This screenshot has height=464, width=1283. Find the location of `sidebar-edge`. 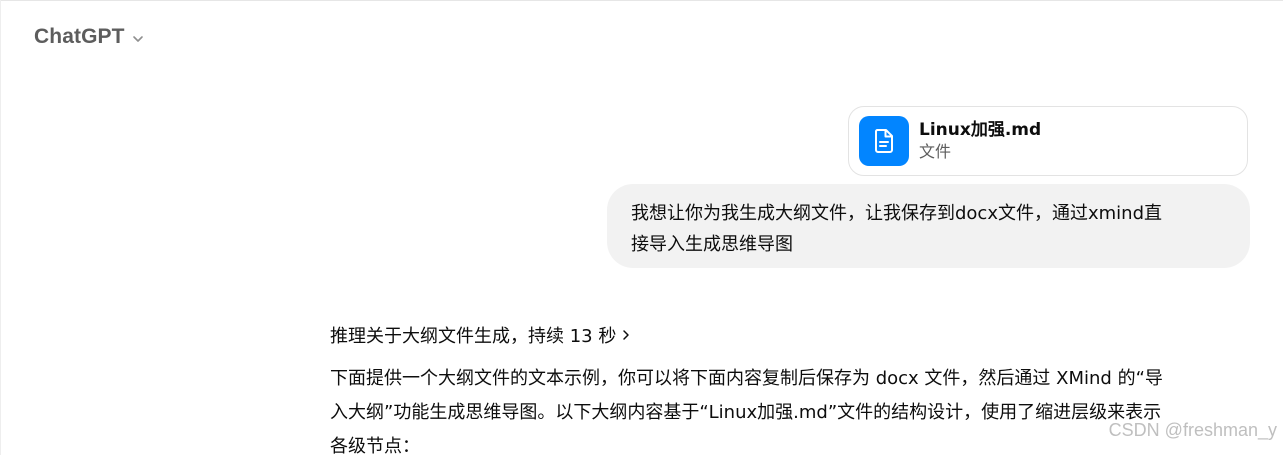

sidebar-edge is located at coordinates (0, 227).